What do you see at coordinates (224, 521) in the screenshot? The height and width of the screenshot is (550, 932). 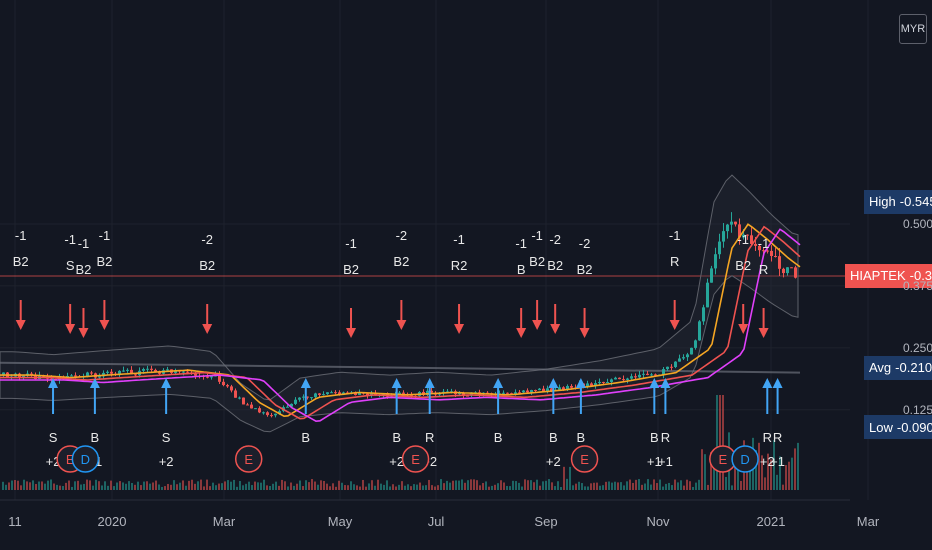 I see `x-tick-label: Mar` at bounding box center [224, 521].